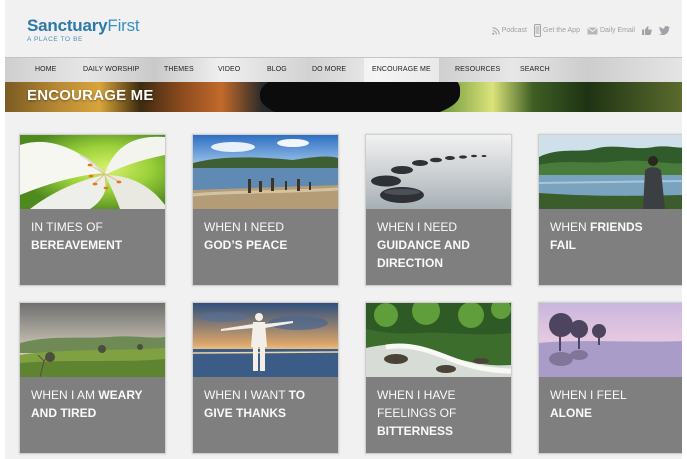 The image size is (687, 459). I want to click on nav-home: HOME, so click(45, 70).